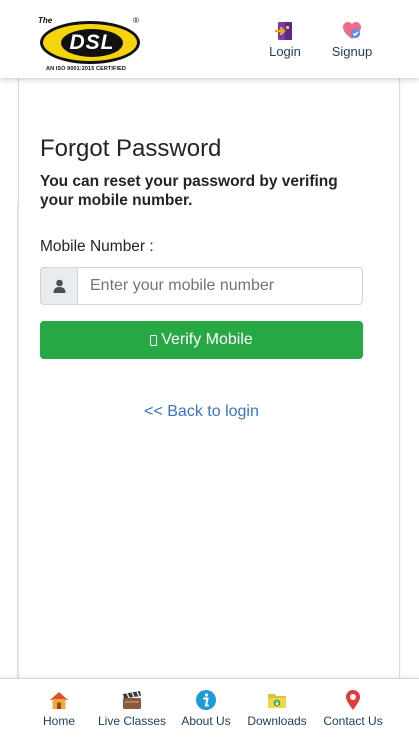 The width and height of the screenshot is (419, 742). Describe the element at coordinates (58, 721) in the screenshot. I see `nav-label-home: Home` at that location.